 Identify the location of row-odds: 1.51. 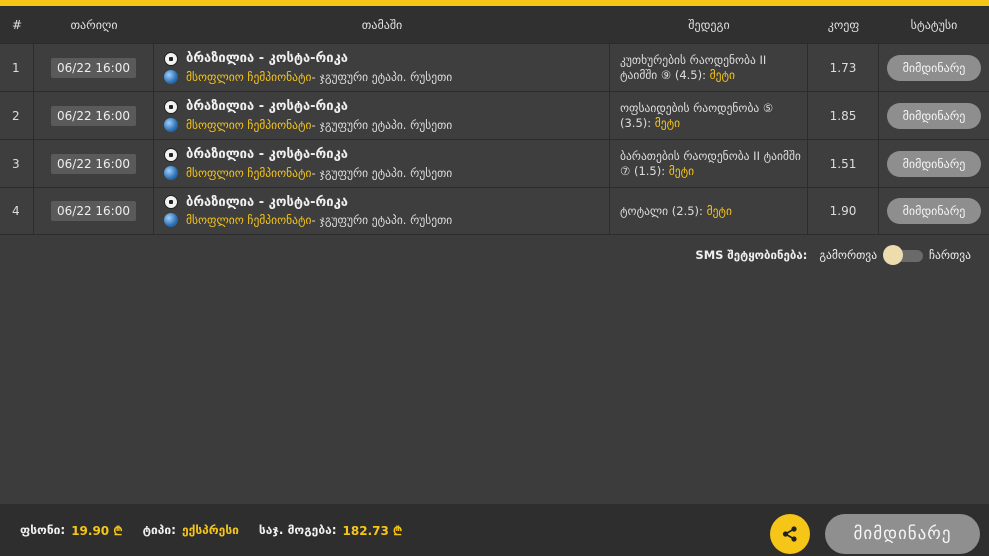
(843, 163).